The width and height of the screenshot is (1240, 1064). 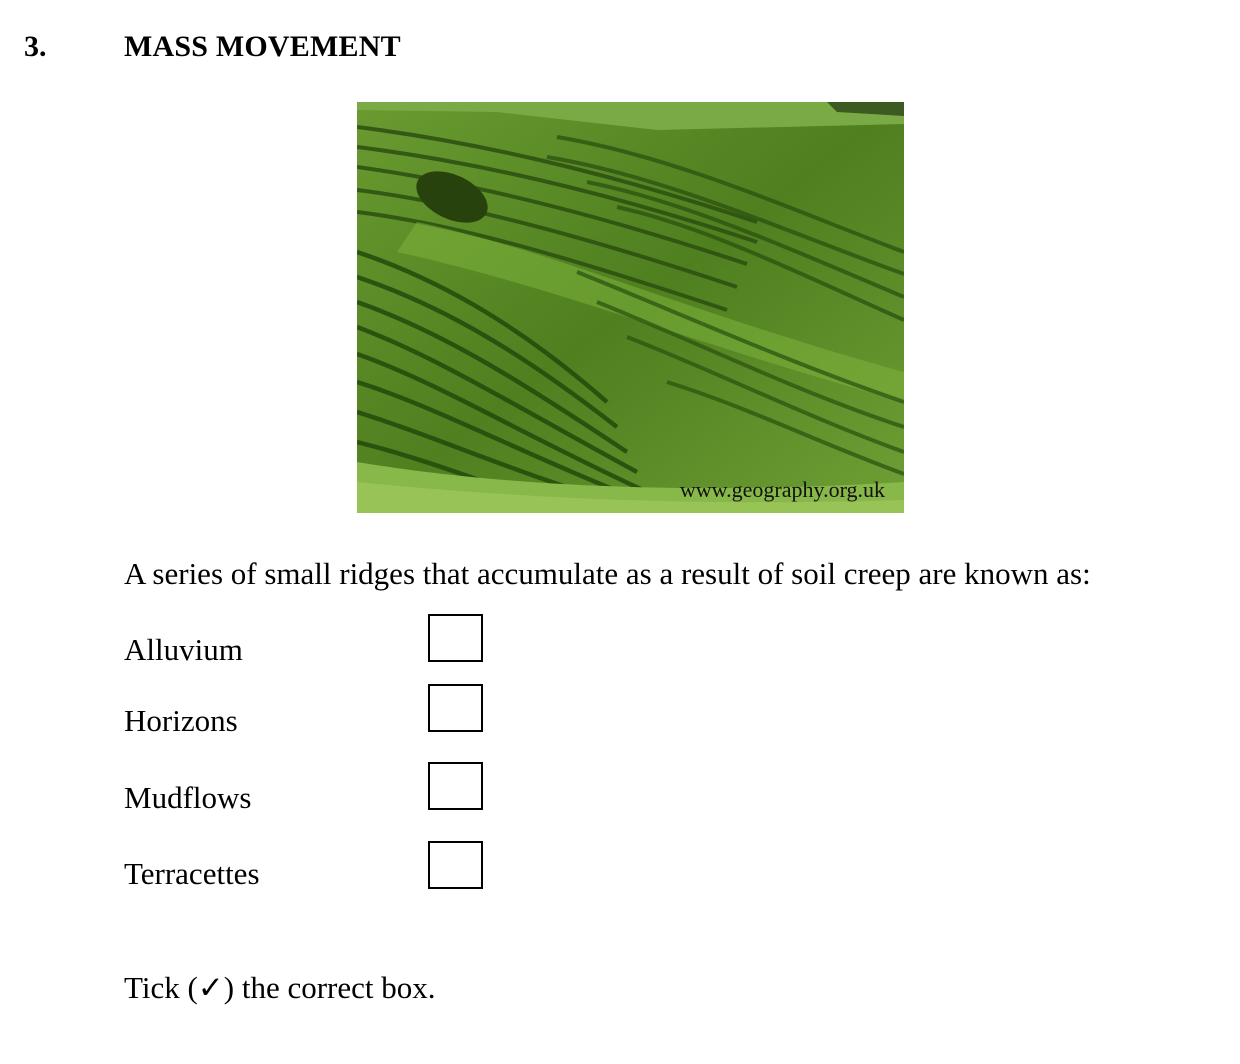 What do you see at coordinates (35, 46) in the screenshot?
I see `question-number: 3.` at bounding box center [35, 46].